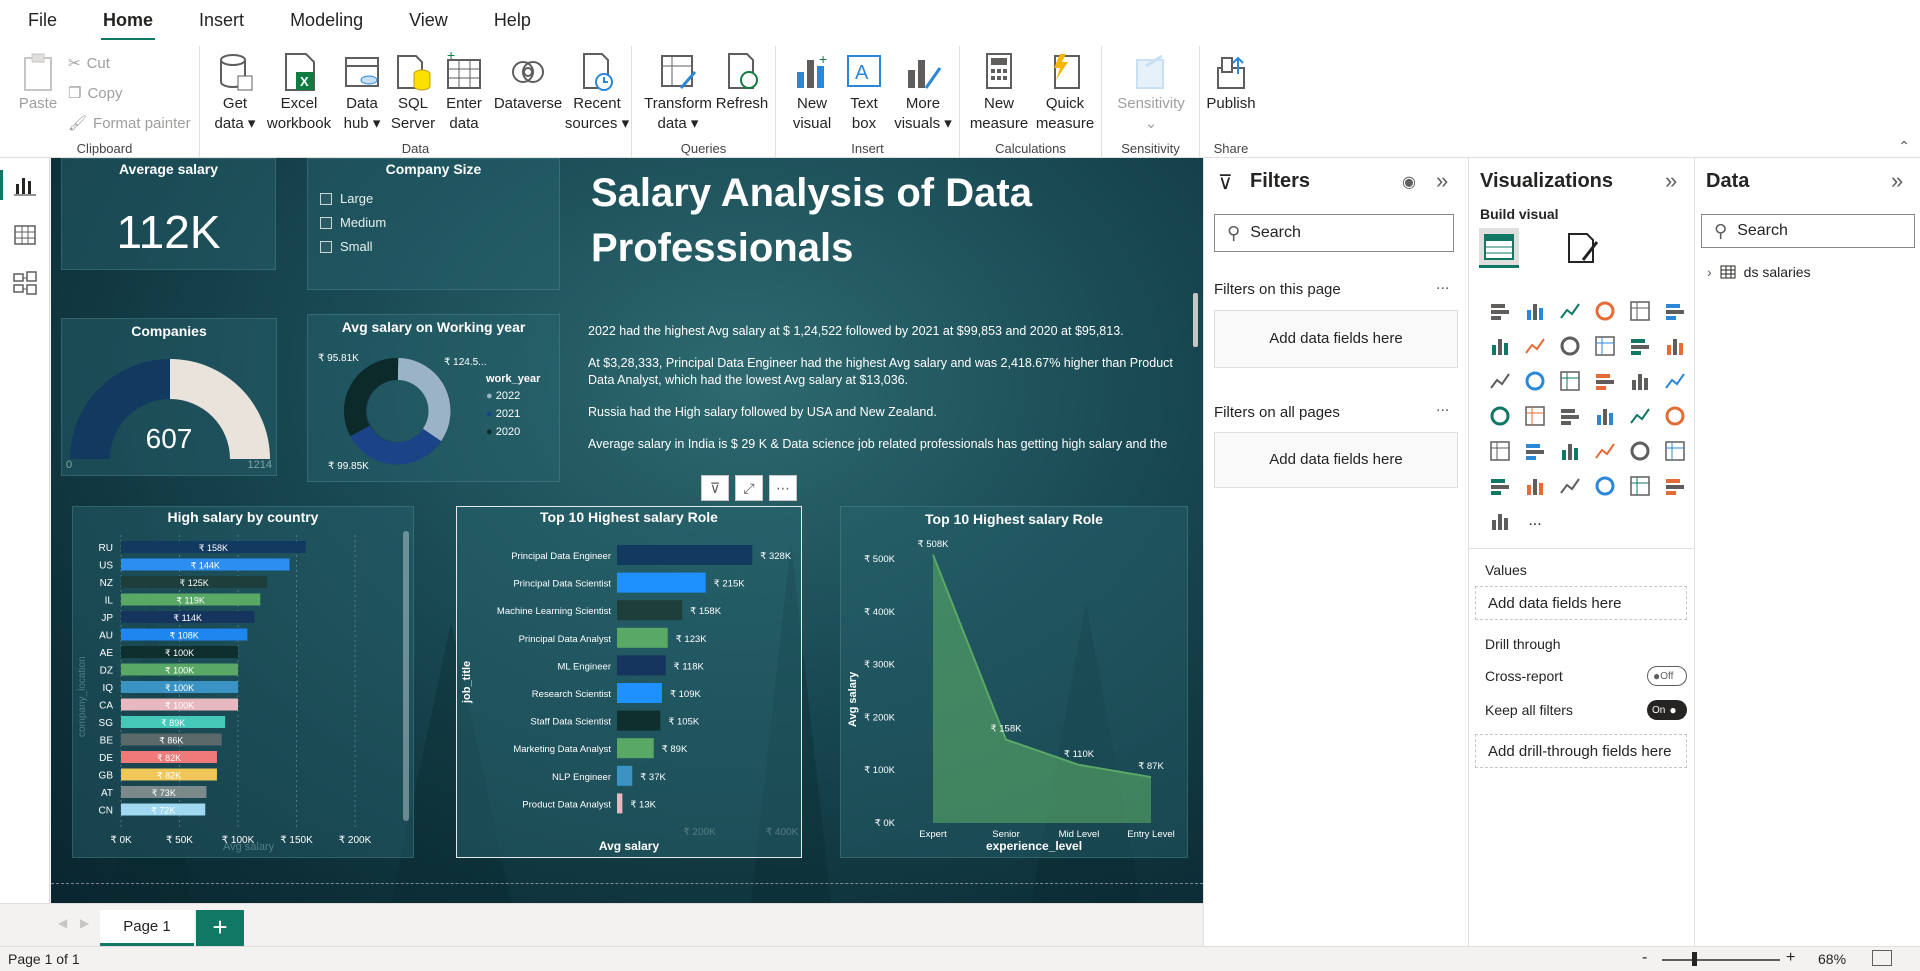 This screenshot has height=971, width=1920. Describe the element at coordinates (1334, 233) in the screenshot. I see `filters-search-input: ⚲ Search` at that location.